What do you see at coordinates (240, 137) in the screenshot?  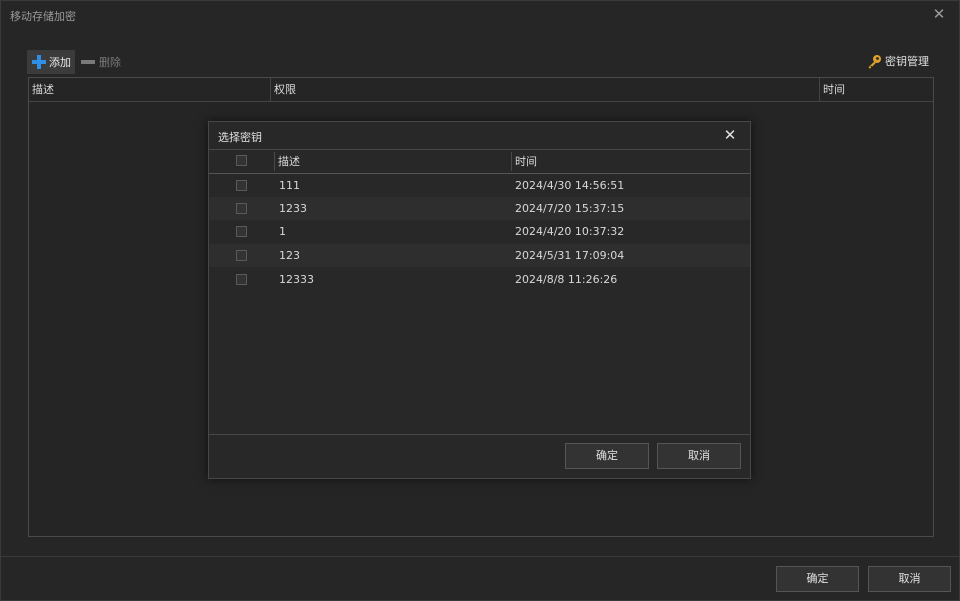 I see `dialog-title: 选择密钥` at bounding box center [240, 137].